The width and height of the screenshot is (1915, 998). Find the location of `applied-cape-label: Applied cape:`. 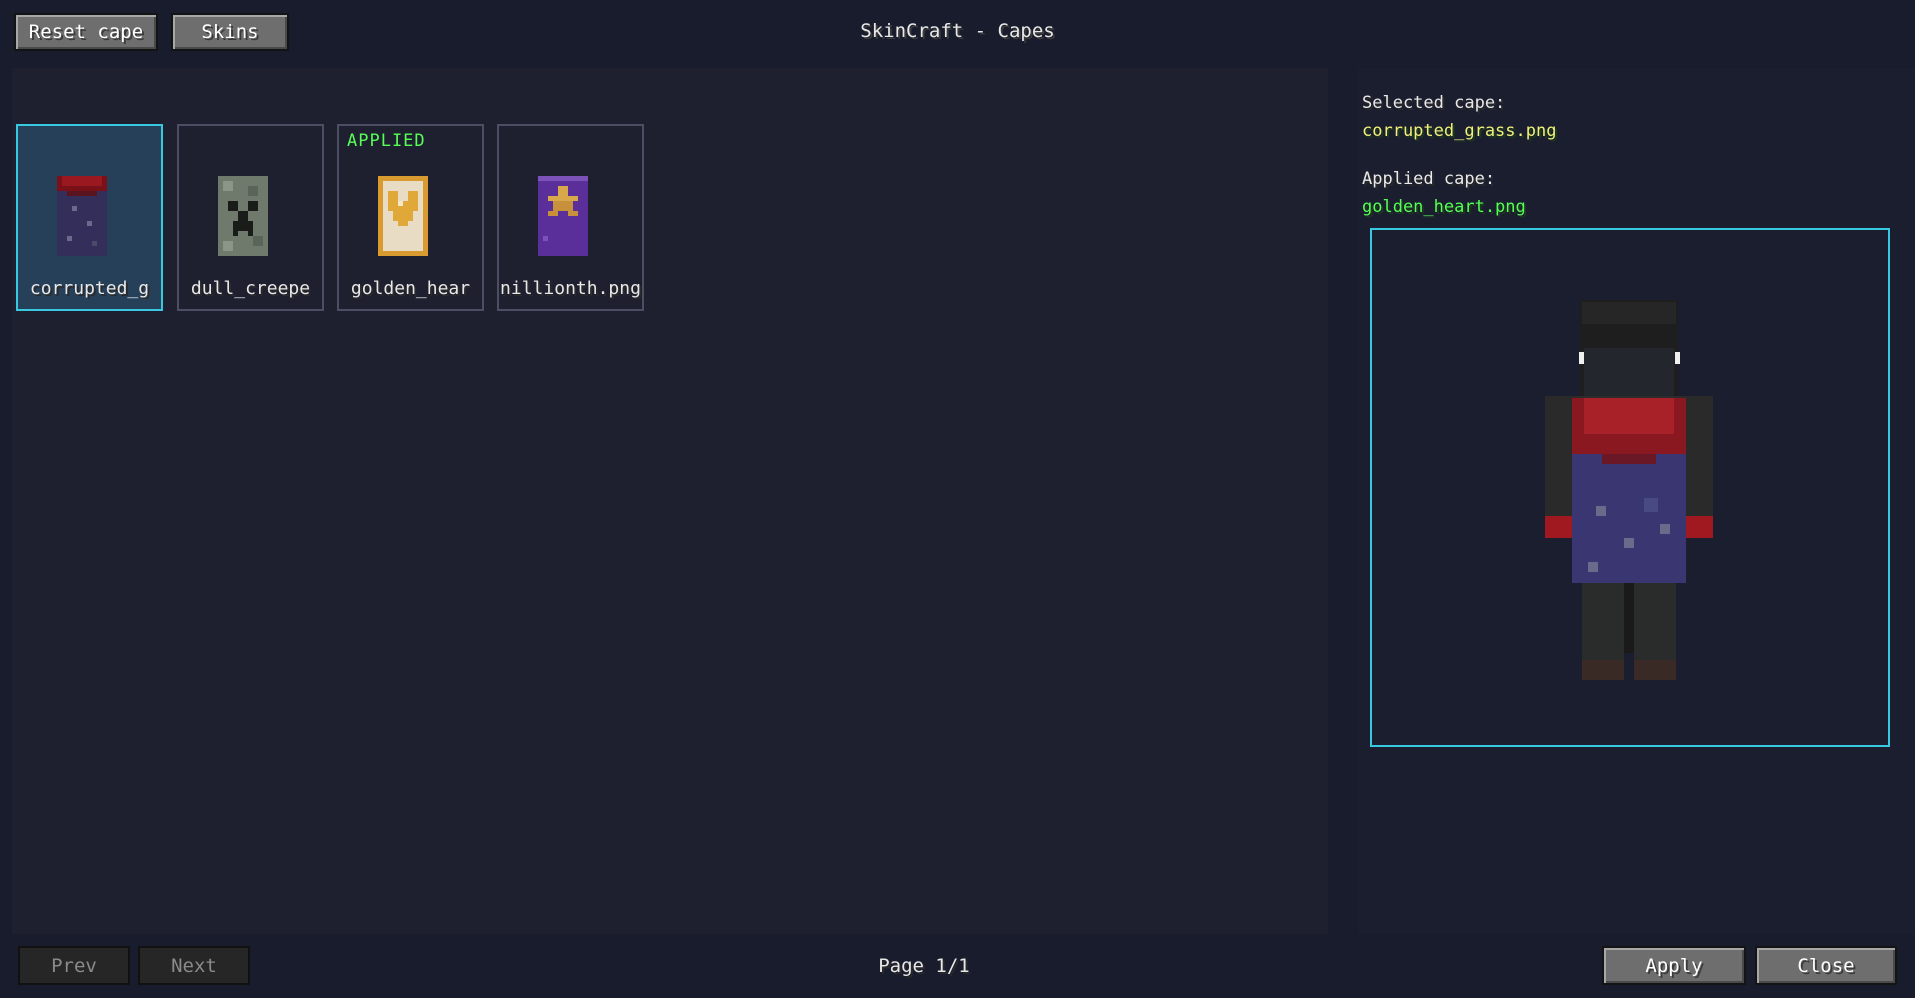

applied-cape-label: Applied cape: is located at coordinates (1429, 179).